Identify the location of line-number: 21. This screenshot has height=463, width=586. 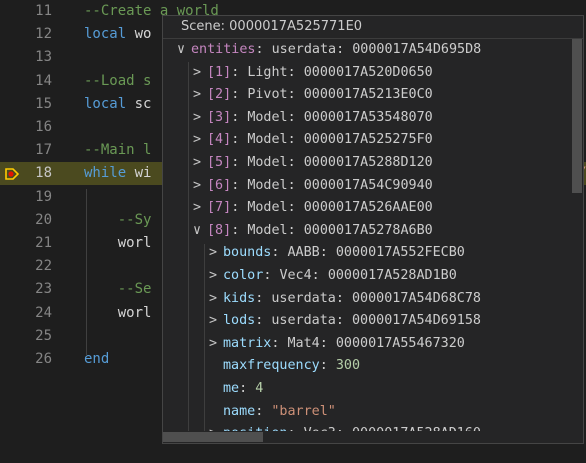
(43, 243).